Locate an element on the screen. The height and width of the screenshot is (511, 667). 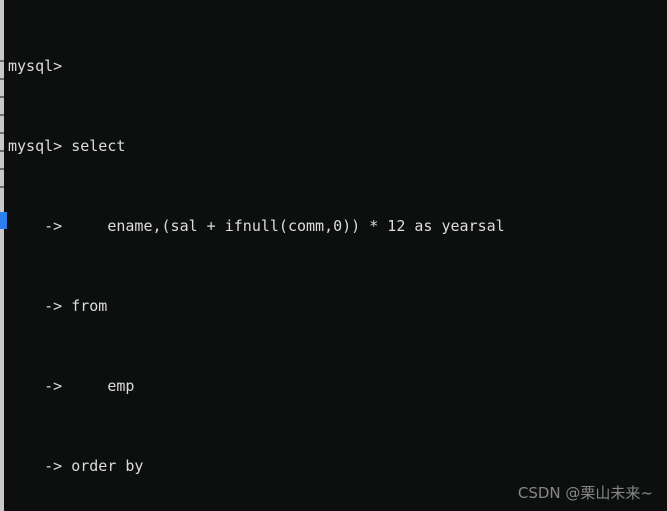
query-line: -> order by is located at coordinates (335, 466).